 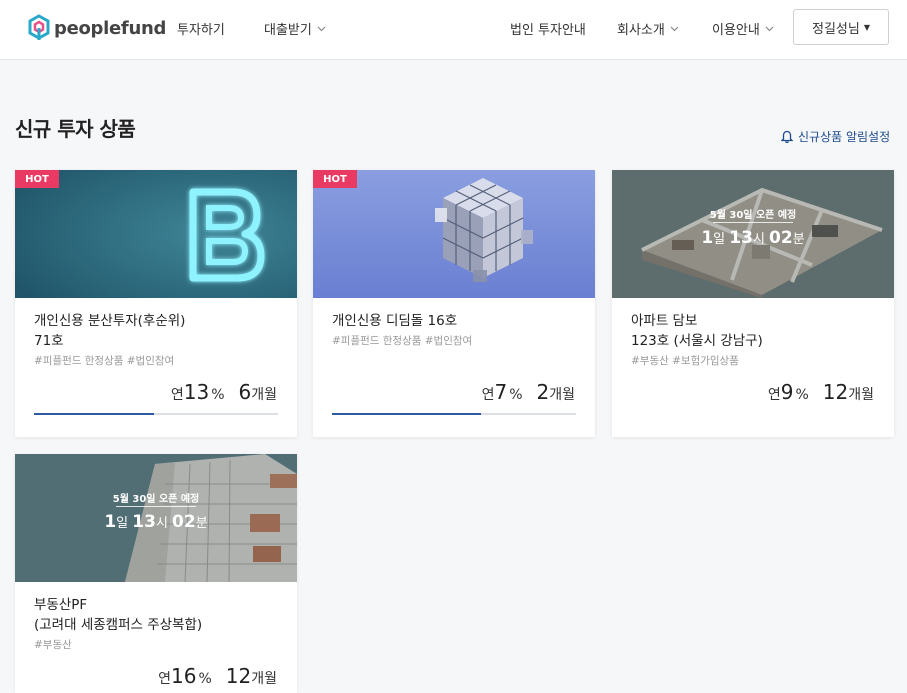 What do you see at coordinates (756, 331) in the screenshot?
I see `product-title: 아파트 담보 123호 (서울시 강남구)` at bounding box center [756, 331].